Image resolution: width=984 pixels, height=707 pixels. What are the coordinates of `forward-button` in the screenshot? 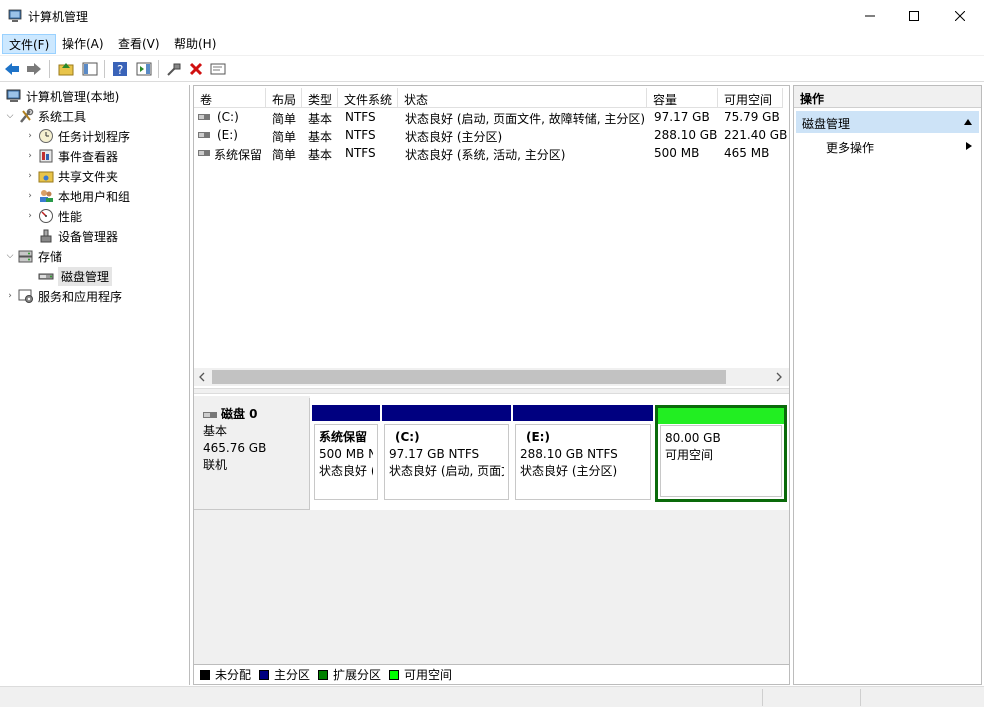 It's located at (34, 69).